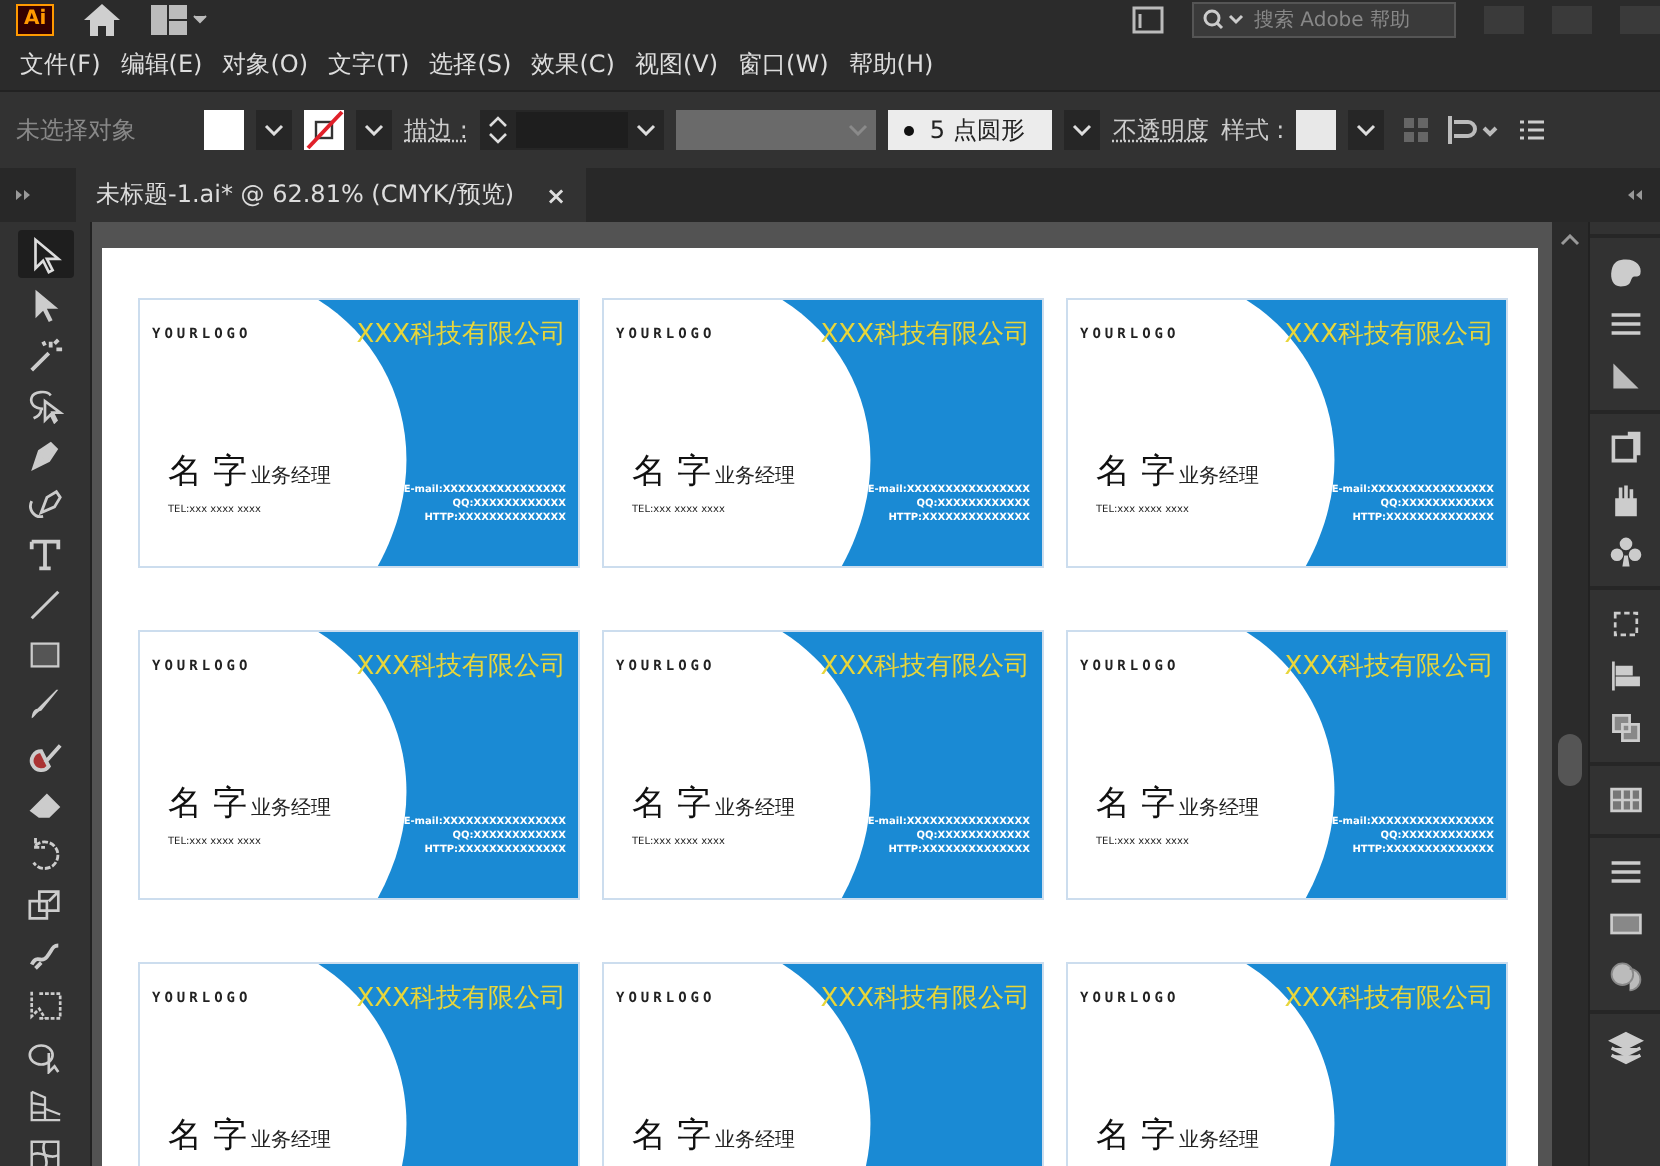  I want to click on menu-item: 文件(F), so click(60, 65).